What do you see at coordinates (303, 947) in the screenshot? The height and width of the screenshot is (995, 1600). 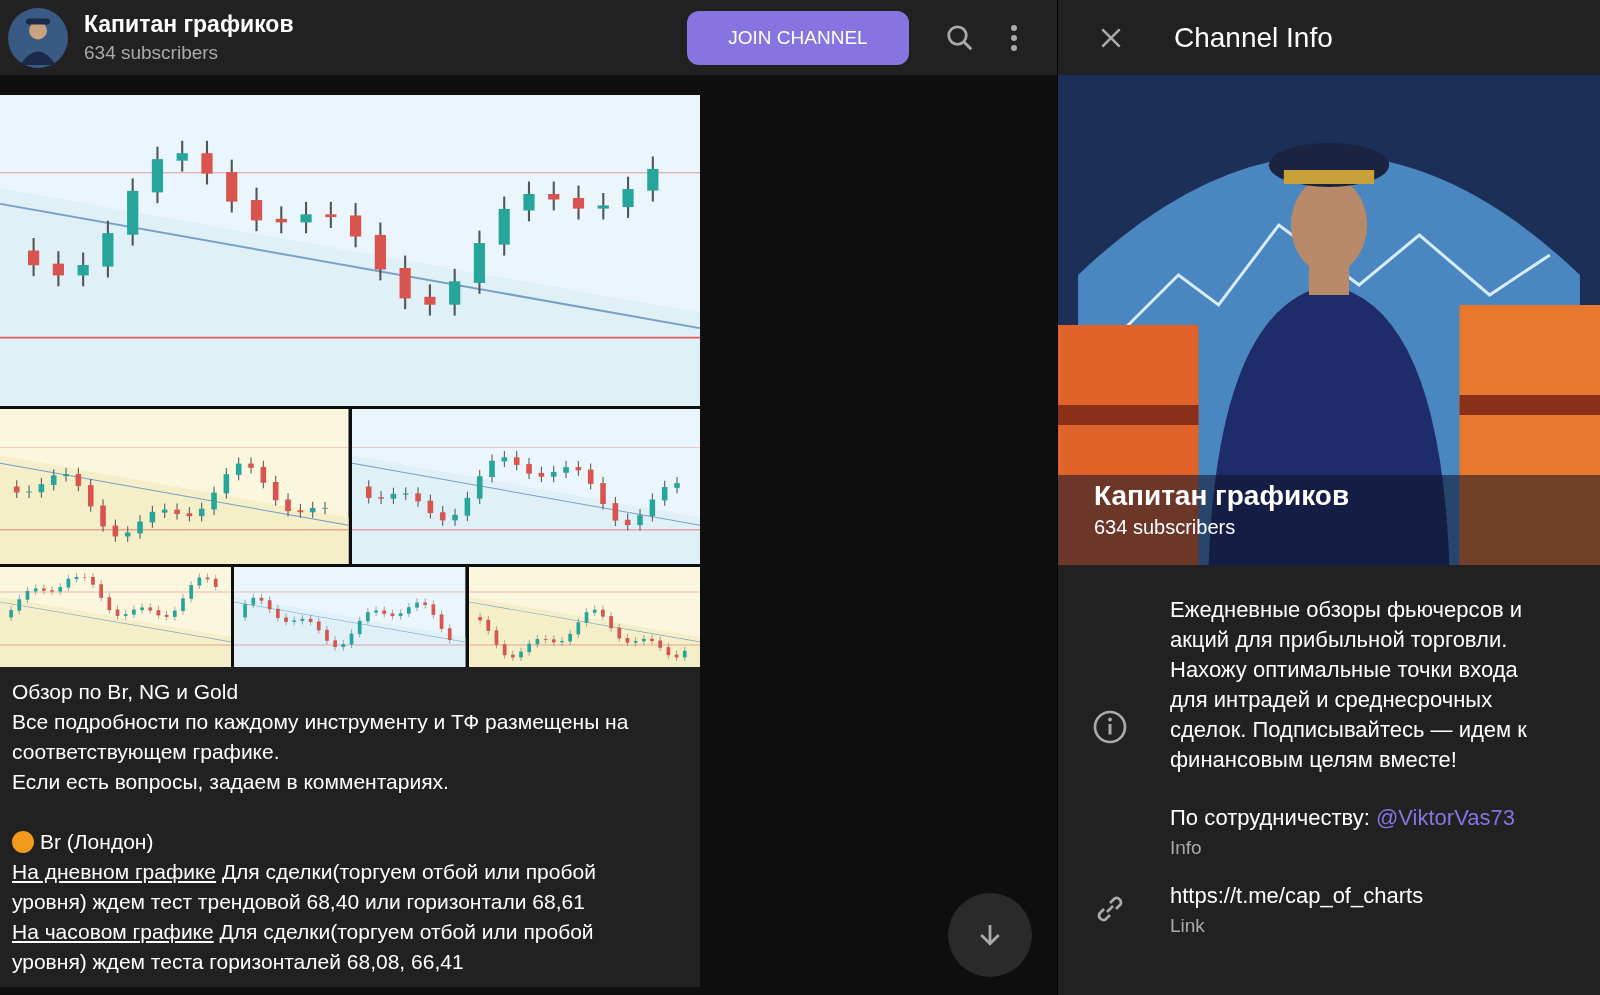 I see `post-text: На часовом графике Для сделки(торгуем отбой или пробой уровня) ждем теста горизонталей 68,08, 66,41` at bounding box center [303, 947].